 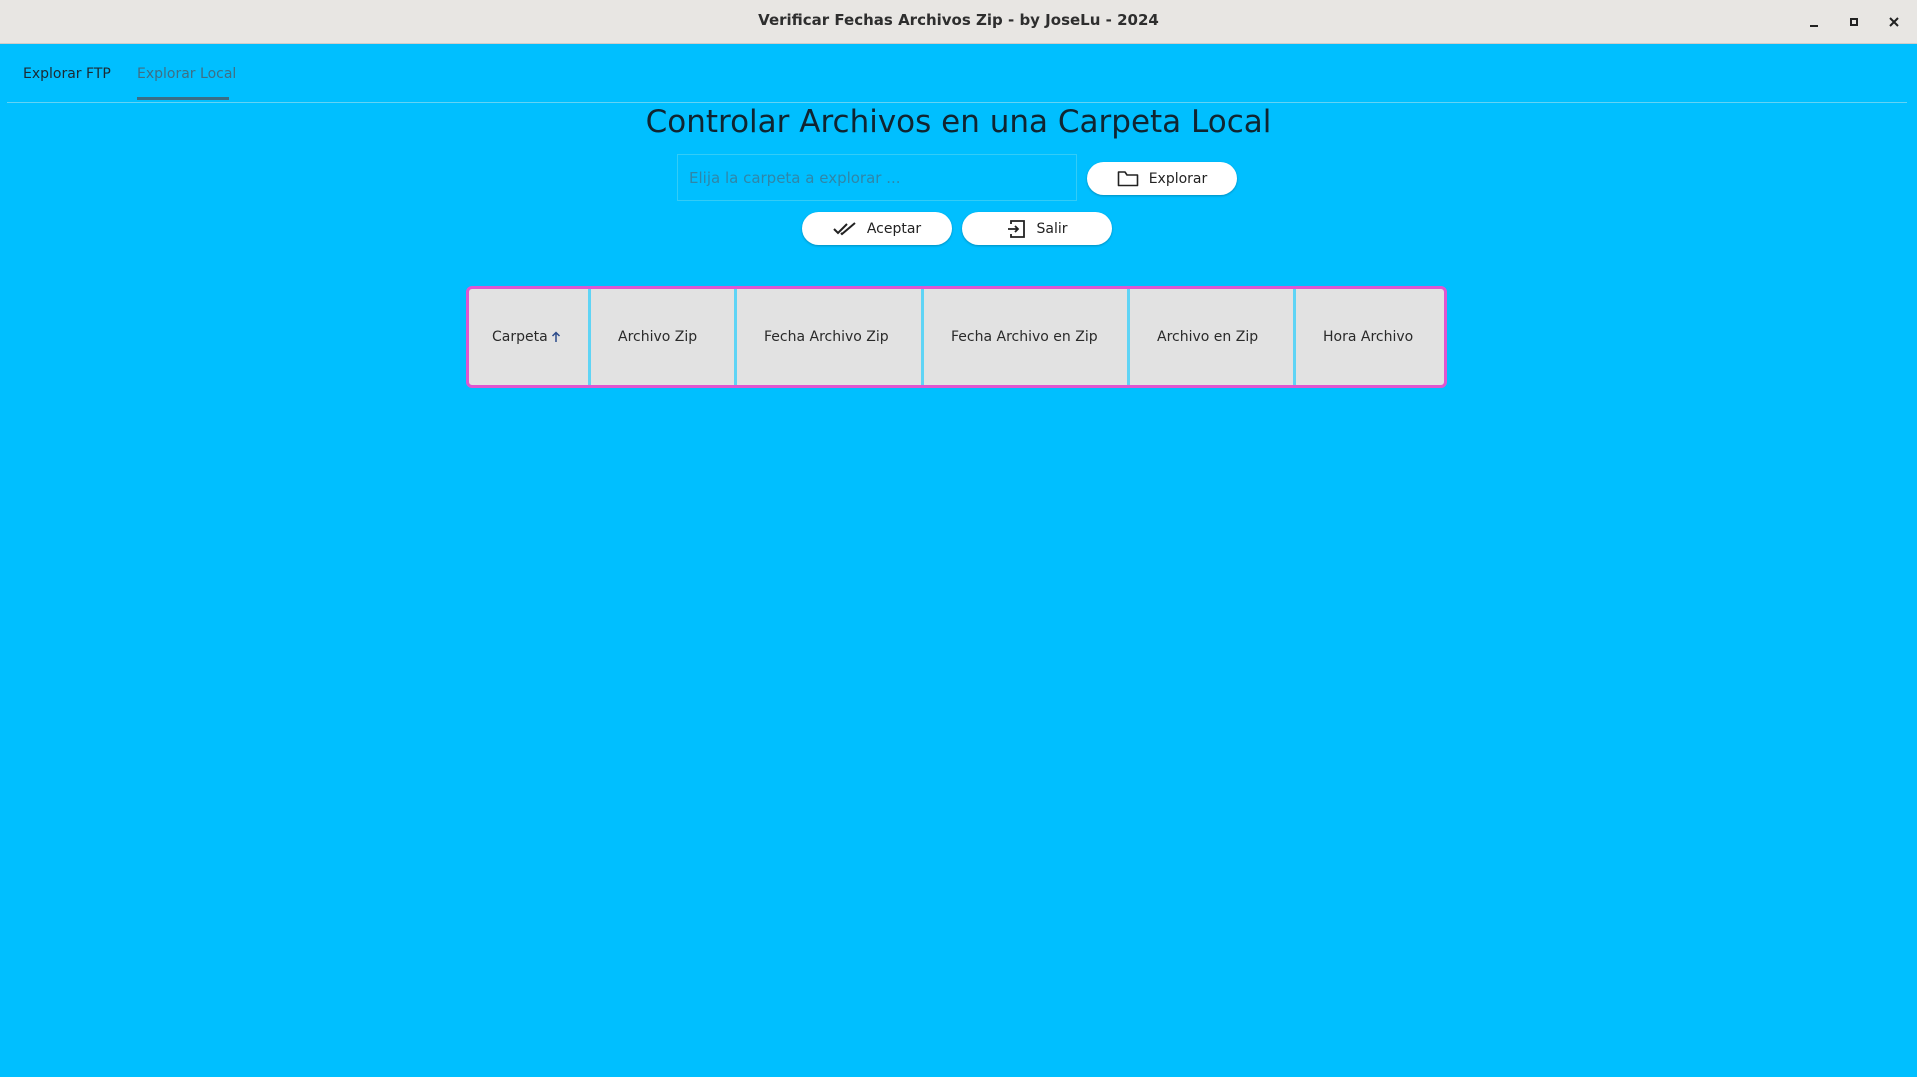 What do you see at coordinates (1894, 22) in the screenshot?
I see `close-icon` at bounding box center [1894, 22].